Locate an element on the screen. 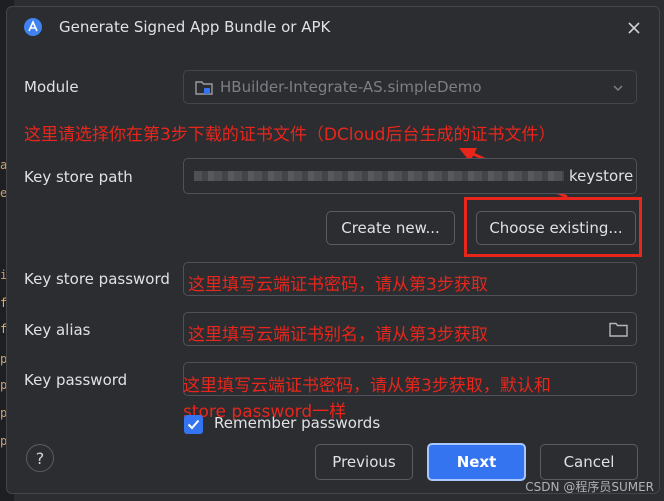 The height and width of the screenshot is (501, 664). chevron-down-icon is located at coordinates (618, 88).